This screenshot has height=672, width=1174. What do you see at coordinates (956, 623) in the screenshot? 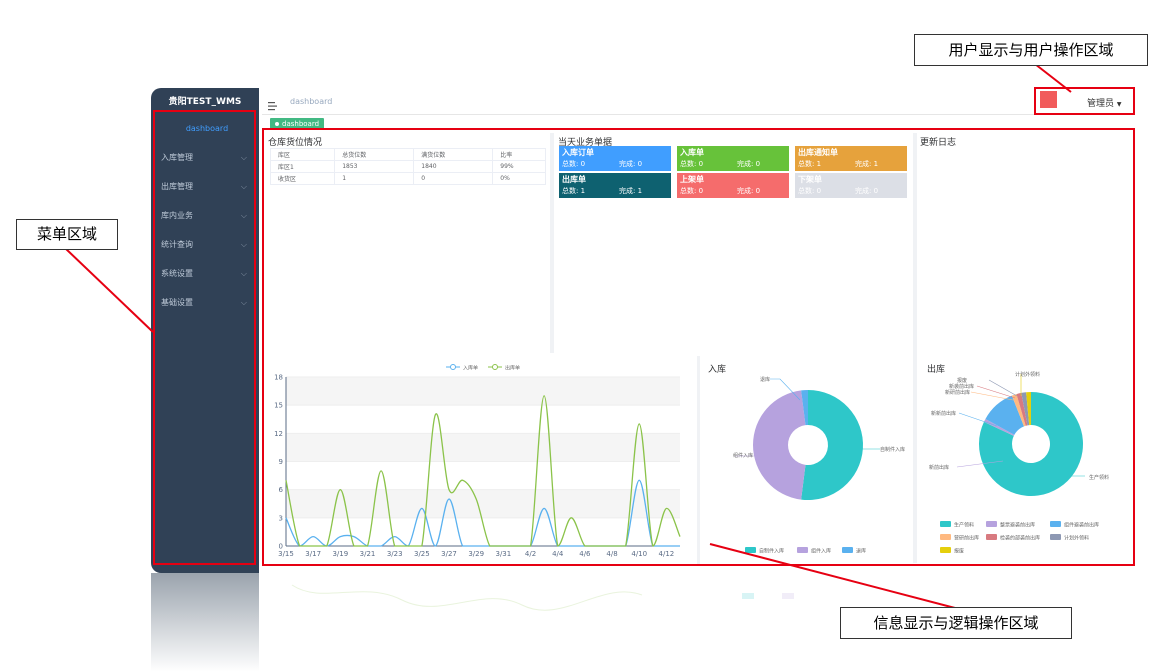
I see `info-area-label: 信息显示与逻辑操作区域` at bounding box center [956, 623].